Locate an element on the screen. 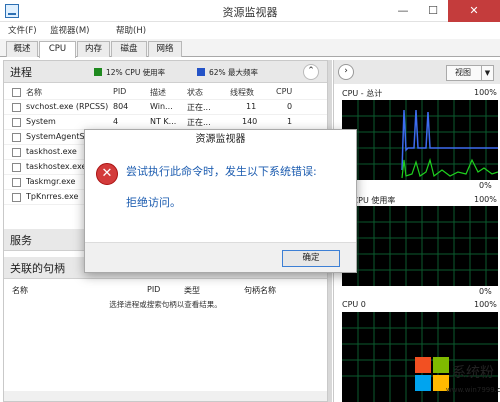 This screenshot has height=402, width=500. chevron-down-icon: ▼ is located at coordinates (487, 73).